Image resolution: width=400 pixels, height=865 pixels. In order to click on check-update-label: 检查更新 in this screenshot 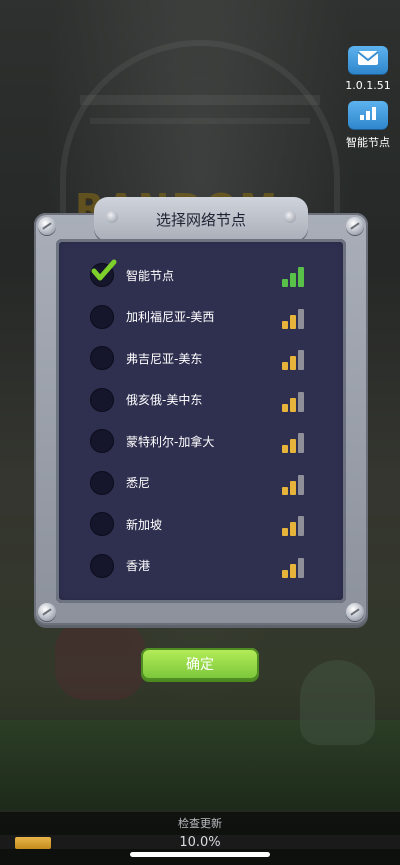, I will do `click(200, 823)`.